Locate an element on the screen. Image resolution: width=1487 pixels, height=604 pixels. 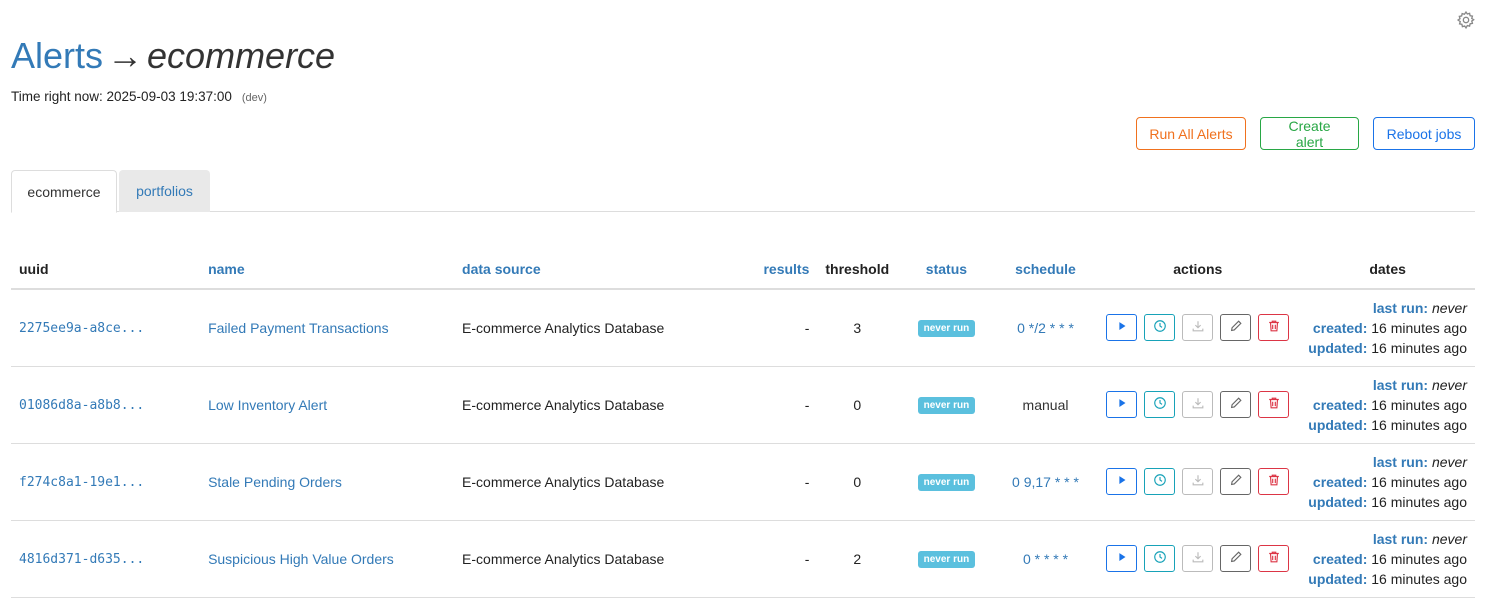
column-header-results: results is located at coordinates (768, 270).